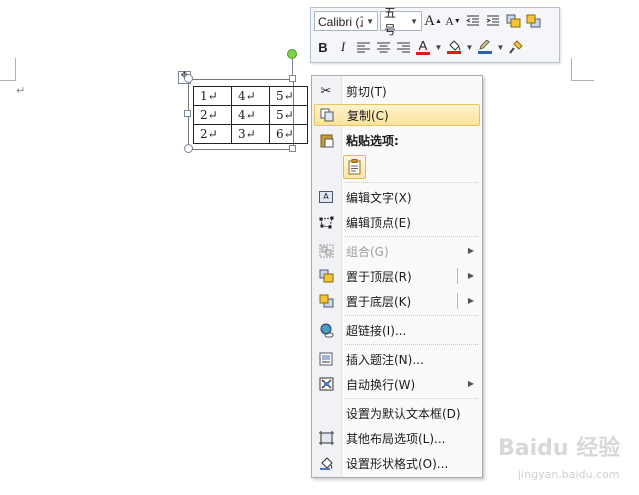 Image resolution: width=639 pixels, height=495 pixels. I want to click on menu-item-label: 置于底层(K), so click(379, 301).